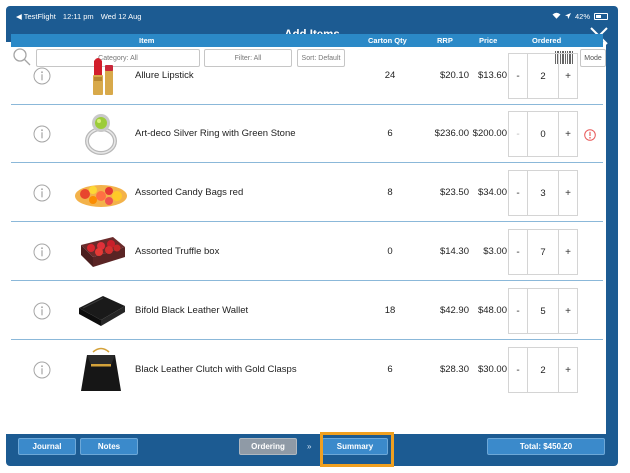 The width and height of the screenshot is (630, 473). Describe the element at coordinates (101, 311) in the screenshot. I see `wallet-image` at that location.